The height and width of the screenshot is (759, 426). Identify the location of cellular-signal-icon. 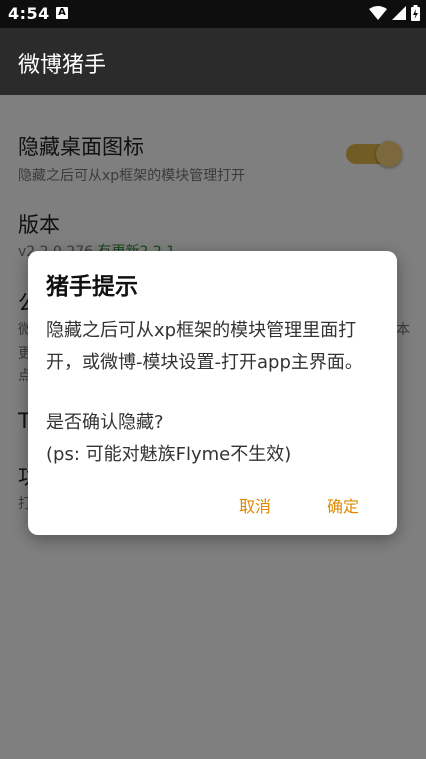
(399, 13).